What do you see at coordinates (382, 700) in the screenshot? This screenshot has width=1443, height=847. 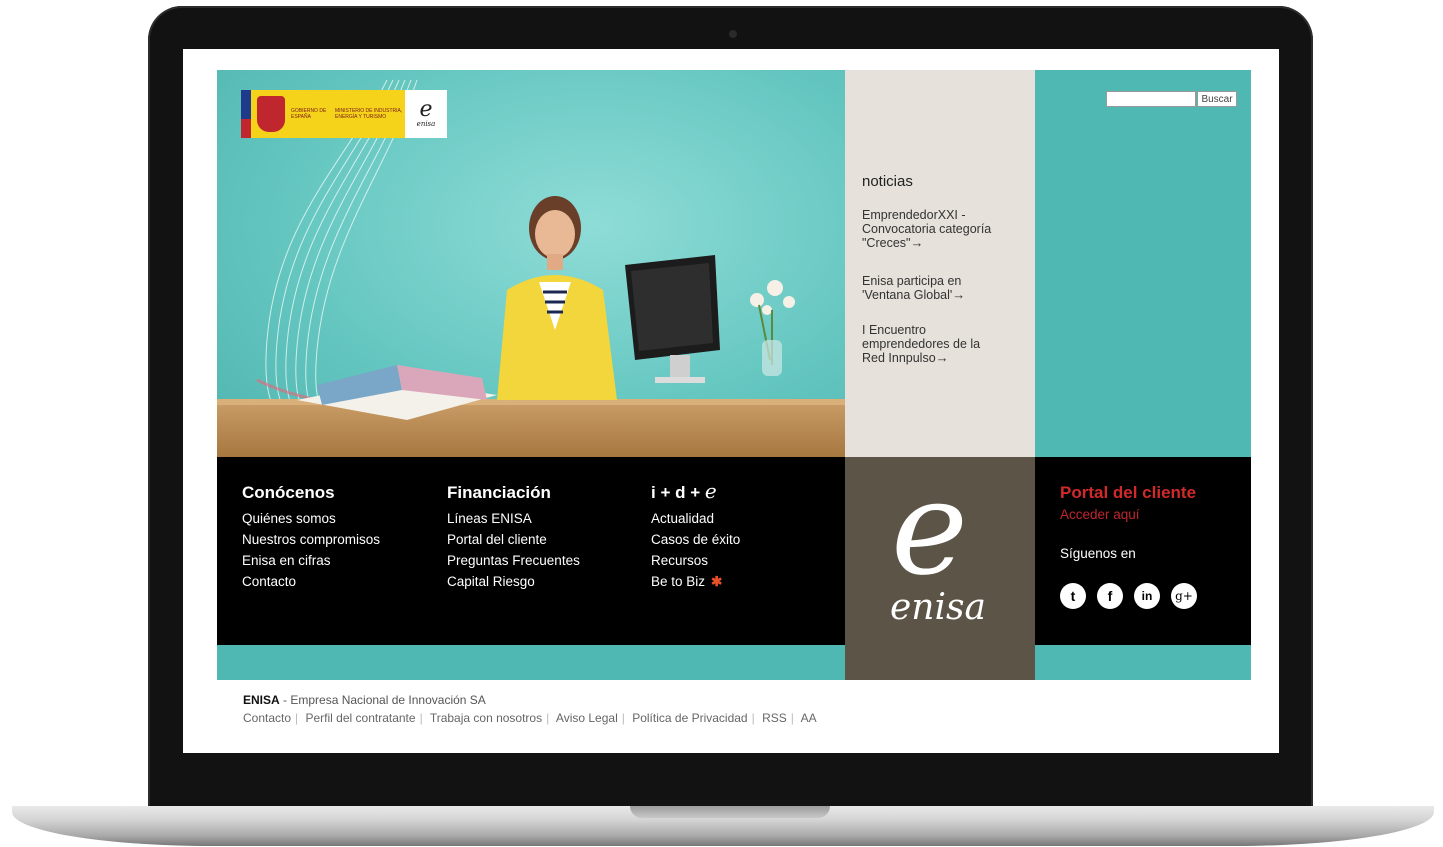 I see `footer-tagline: - Empresa Nacional de Innovación SA` at bounding box center [382, 700].